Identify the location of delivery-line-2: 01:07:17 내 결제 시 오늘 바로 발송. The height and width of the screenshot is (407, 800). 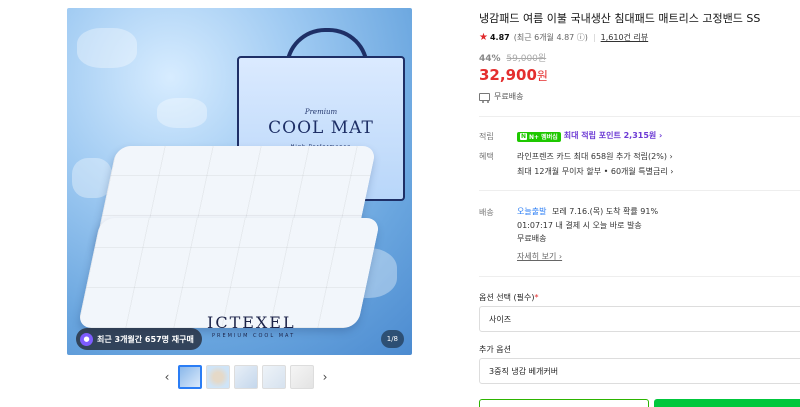
(579, 225).